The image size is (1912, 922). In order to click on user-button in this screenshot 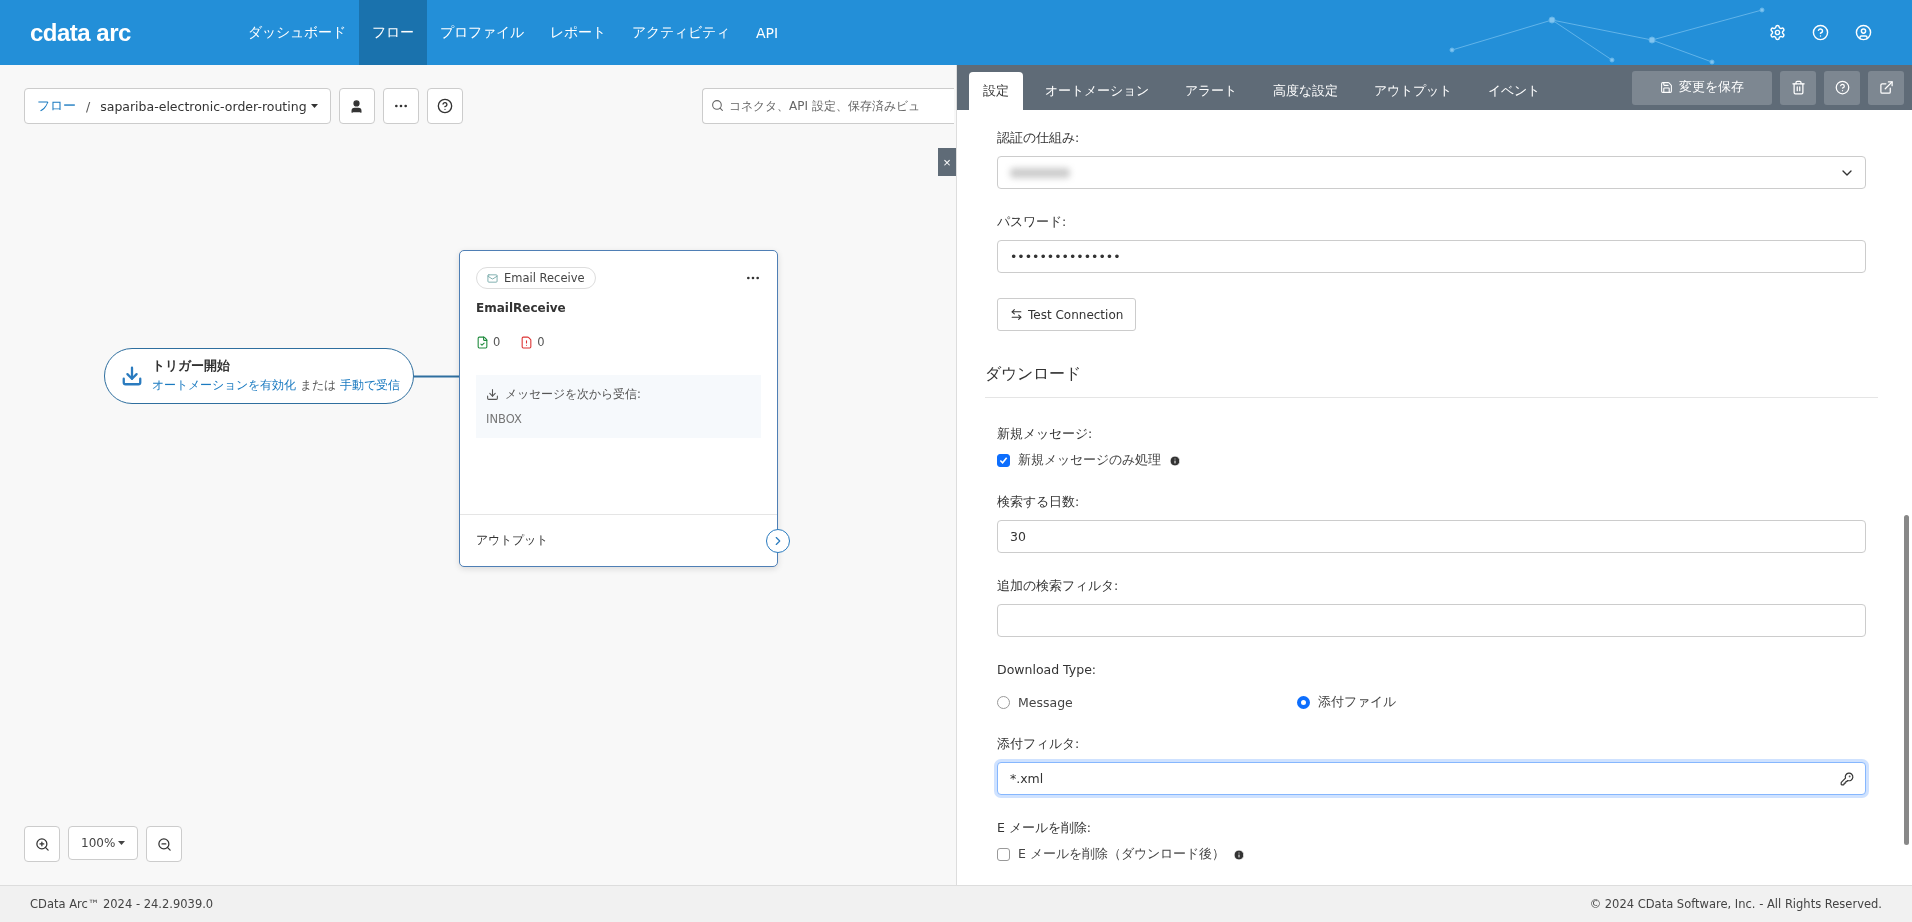, I will do `click(356, 106)`.